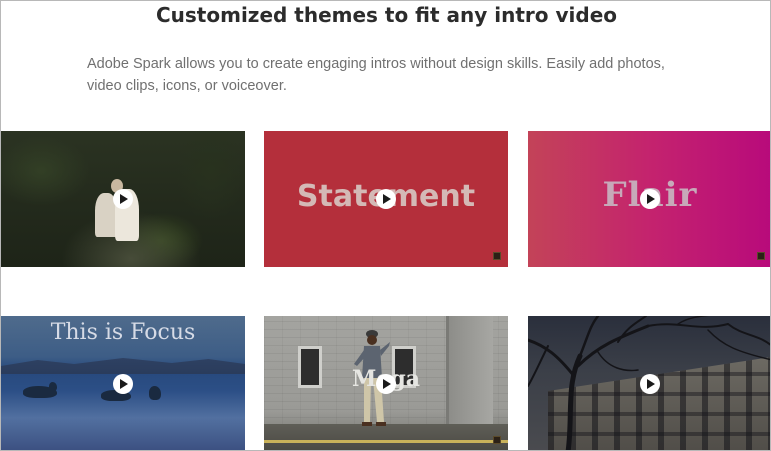  I want to click on hill-silhouette-decoration, so click(123, 366).